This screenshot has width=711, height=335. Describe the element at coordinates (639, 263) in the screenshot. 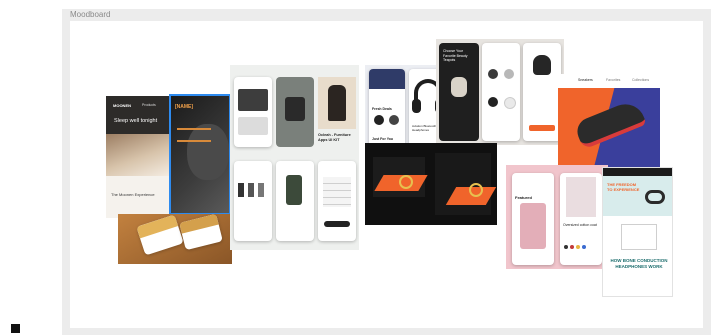

I see `bone-section-heading: HOW BONE CONDUCTION HEADPHONES WORK` at that location.